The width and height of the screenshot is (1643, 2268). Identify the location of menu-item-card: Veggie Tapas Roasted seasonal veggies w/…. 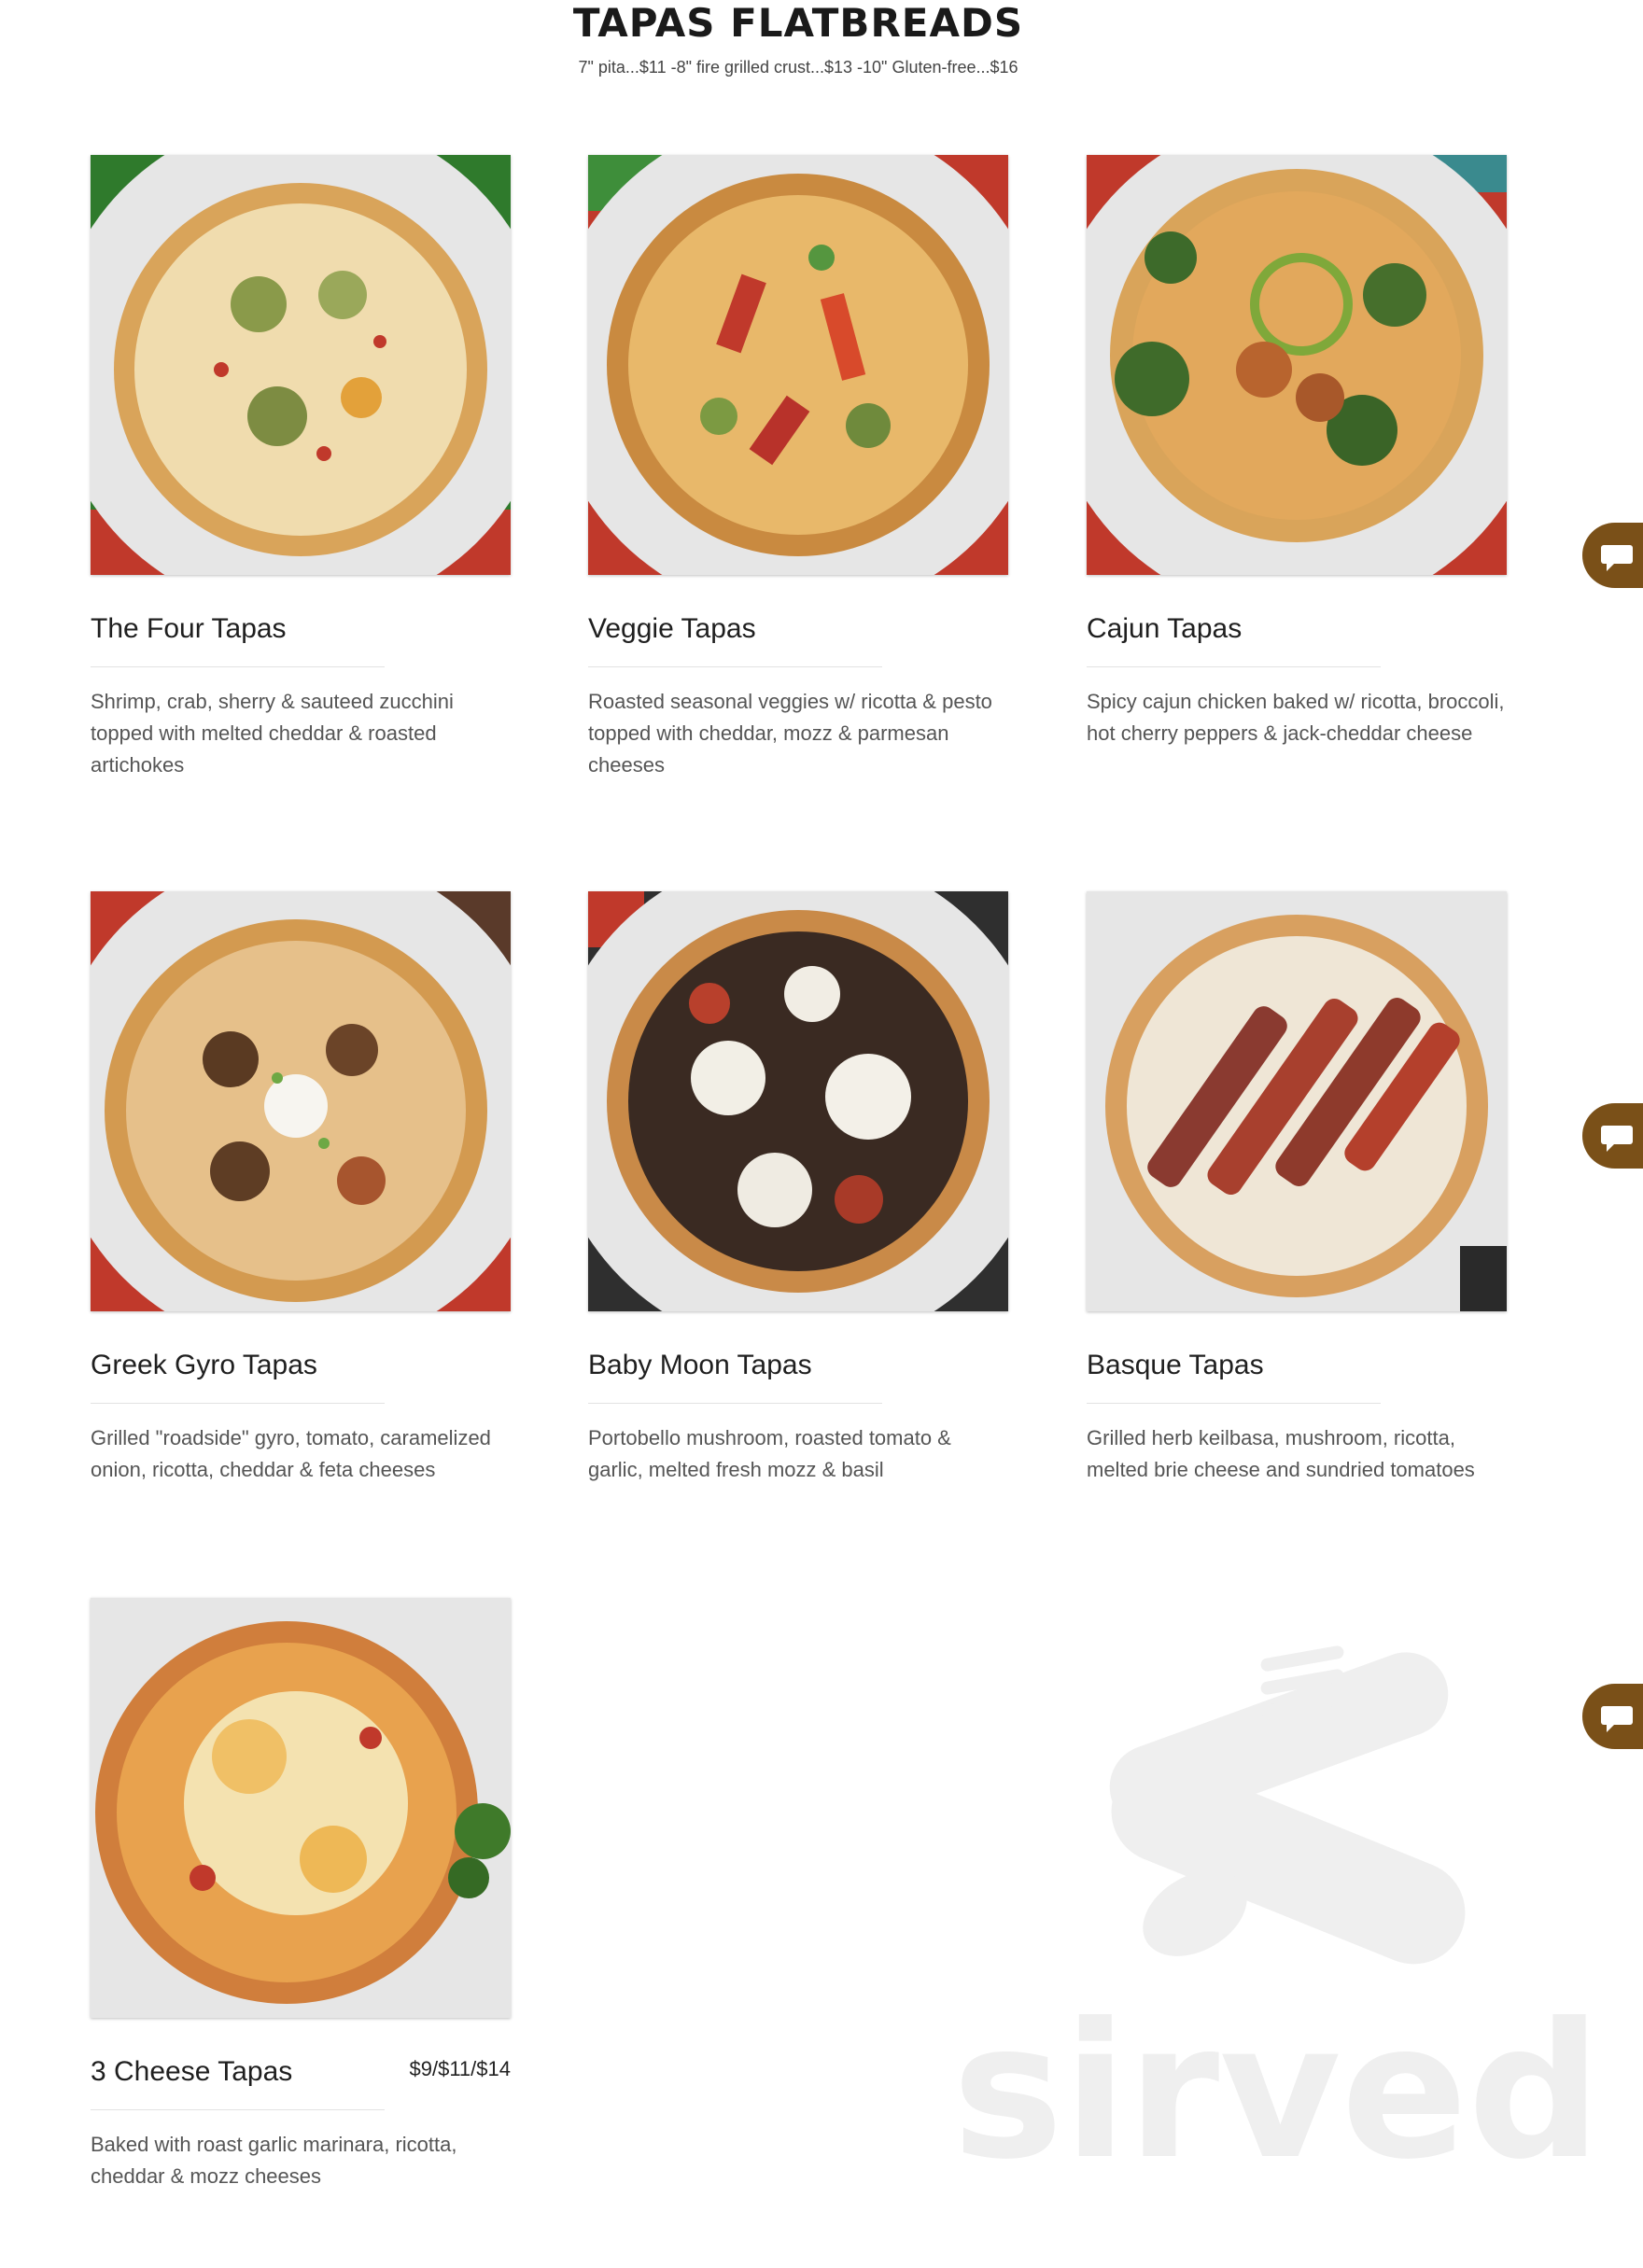
(798, 468).